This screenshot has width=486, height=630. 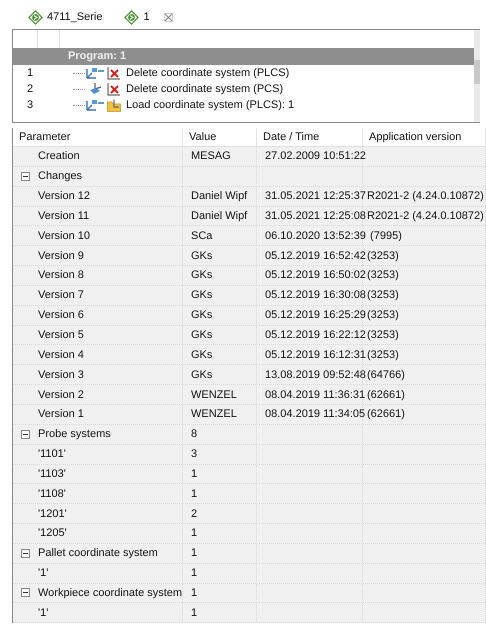 I want to click on parameter-name: Probe systems, so click(x=74, y=434).